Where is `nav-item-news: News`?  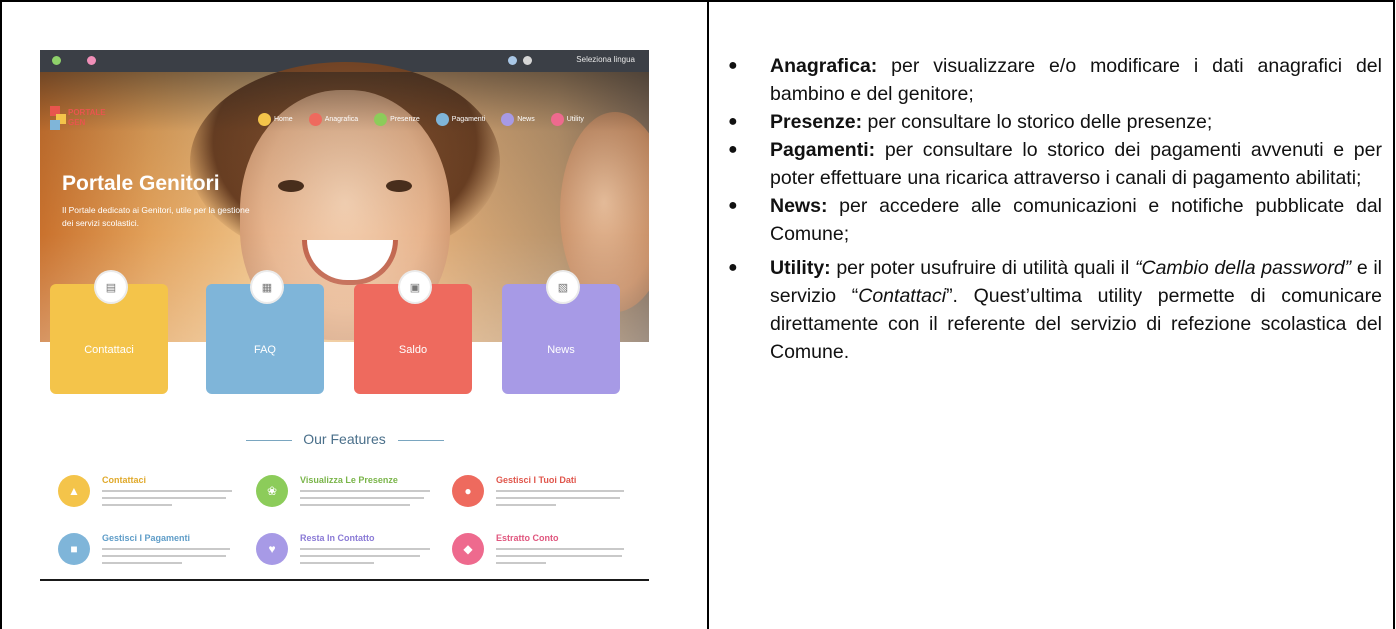
nav-item-news: News is located at coordinates (526, 119).